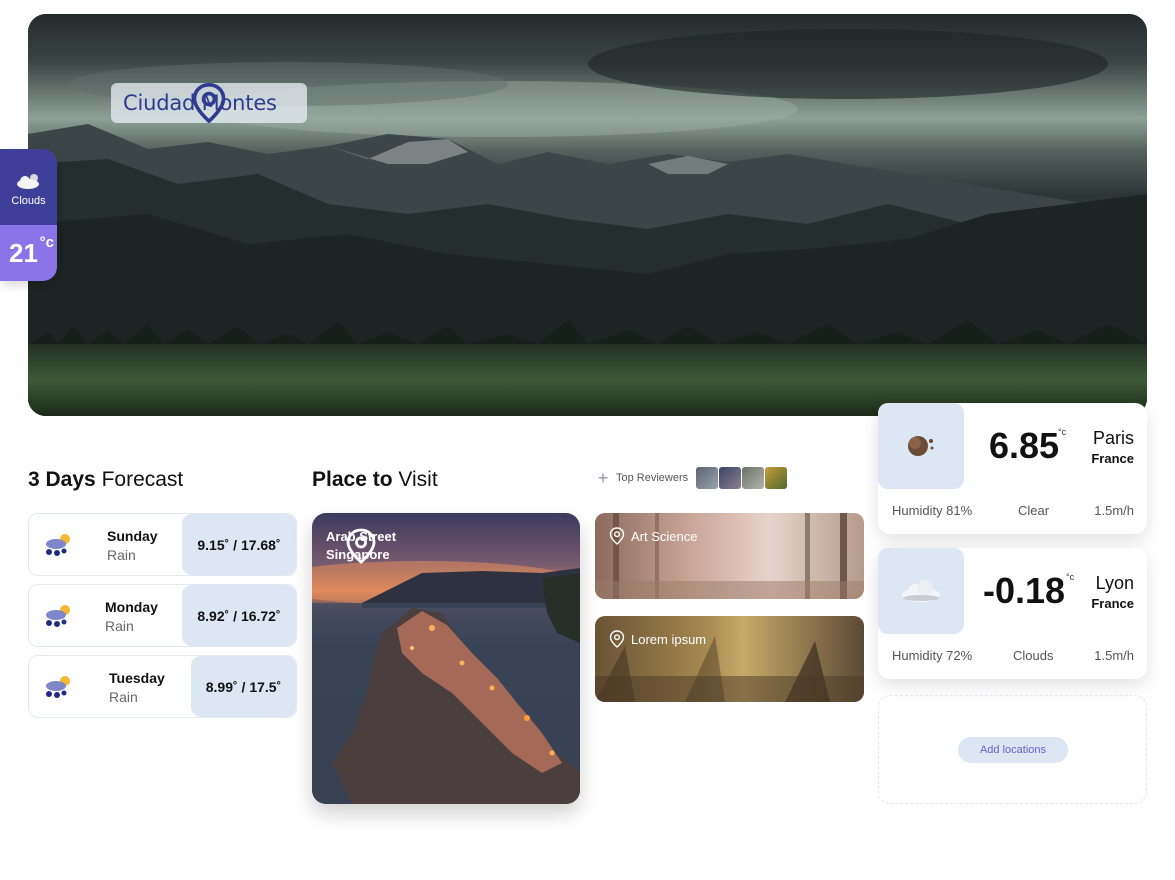  Describe the element at coordinates (932, 510) in the screenshot. I see `humidity: Humidity 81%` at that location.